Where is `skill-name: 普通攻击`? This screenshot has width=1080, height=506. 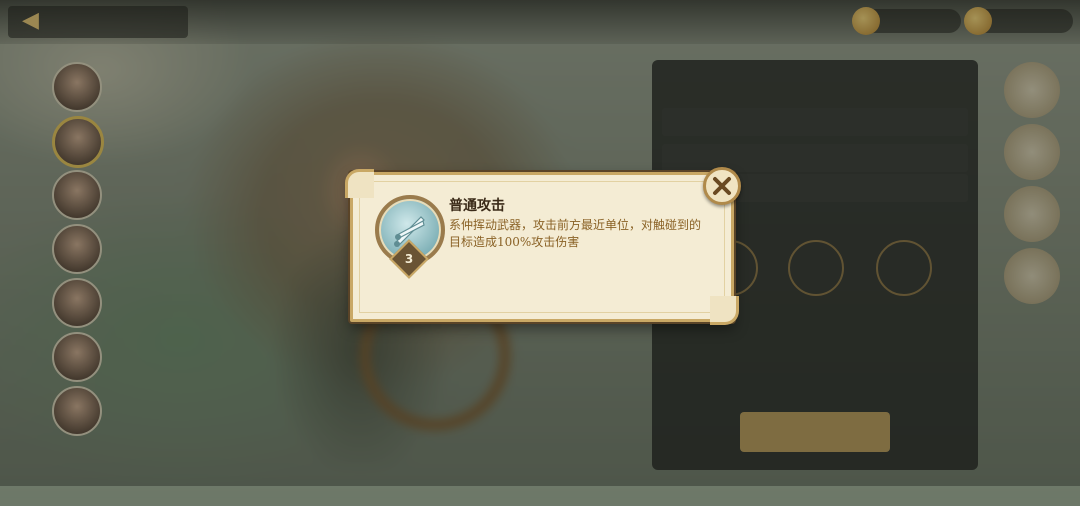 skill-name: 普通攻击 is located at coordinates (477, 206).